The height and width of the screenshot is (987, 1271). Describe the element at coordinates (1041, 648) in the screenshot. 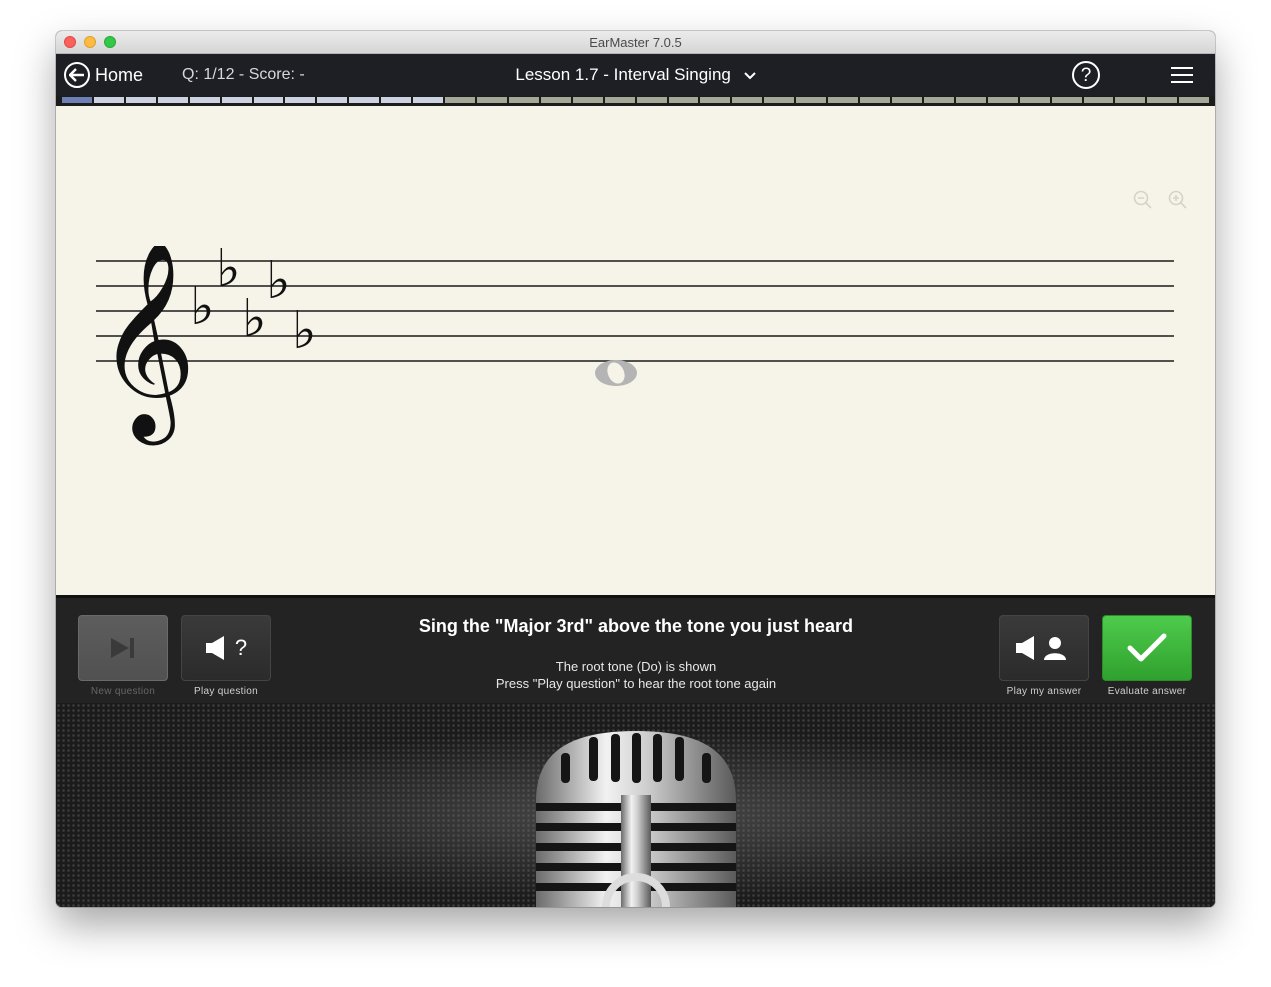

I see `speaker-person-icon` at that location.